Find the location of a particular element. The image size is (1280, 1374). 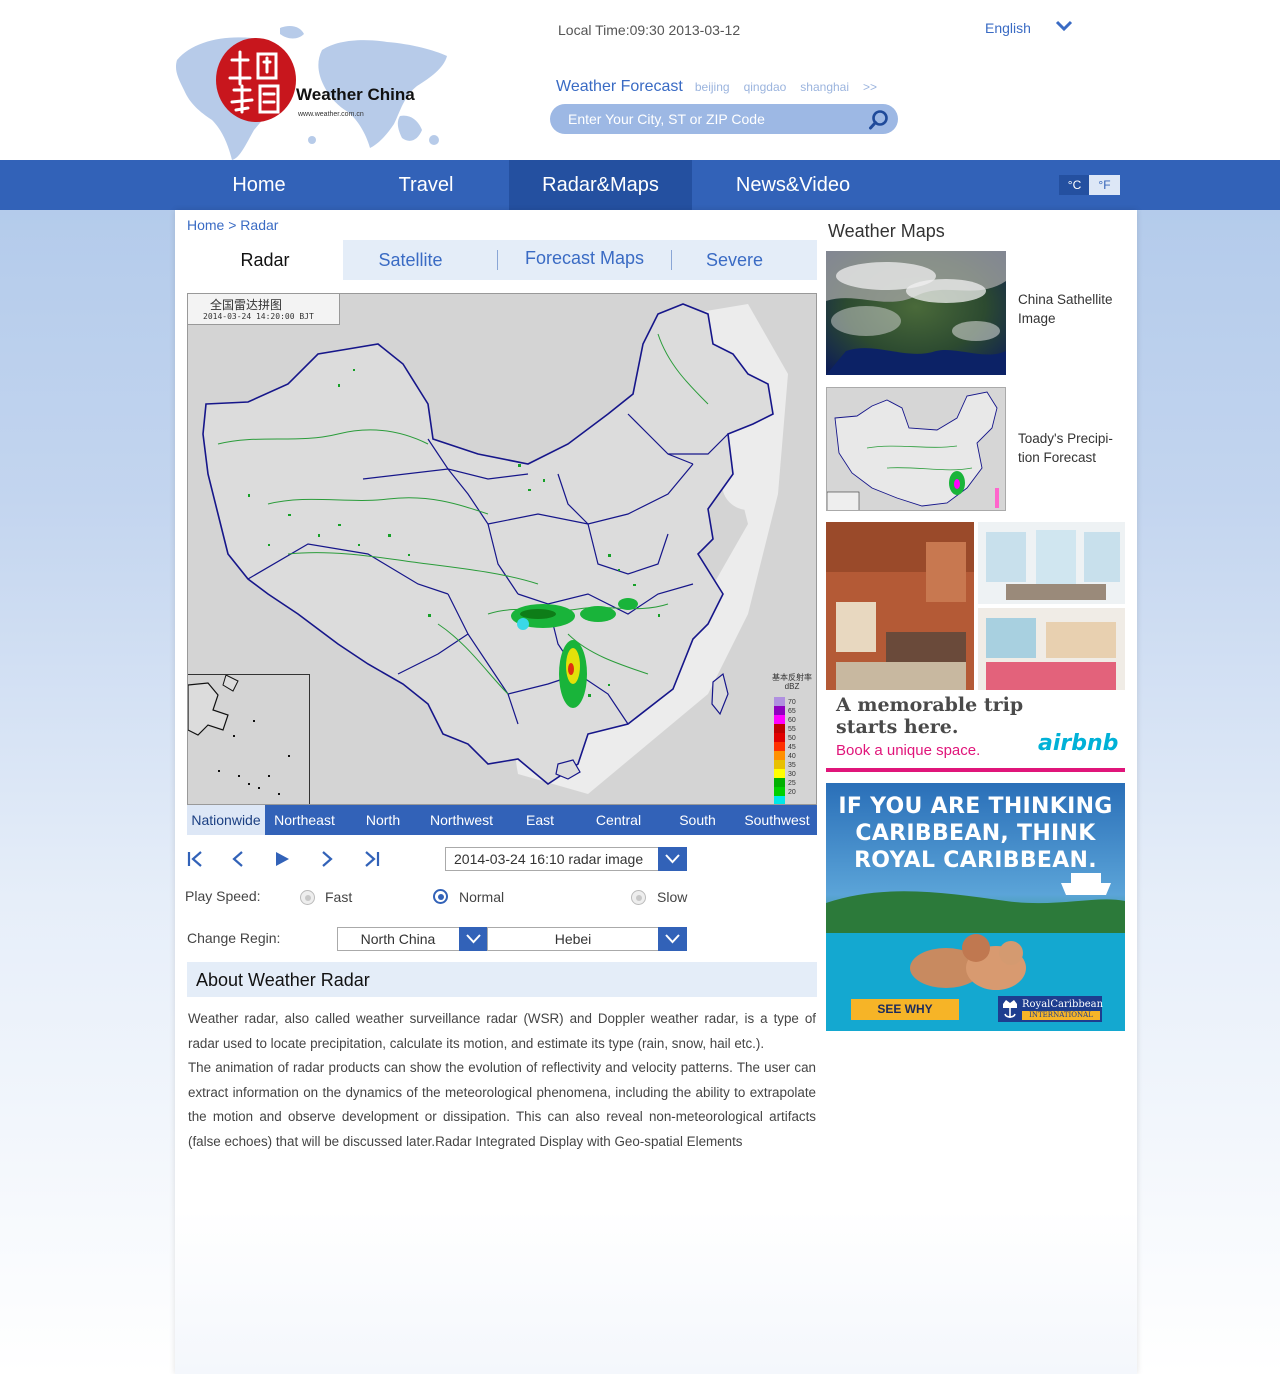

ad-headline-line: IF YOU ARE THINKING is located at coordinates (975, 806).